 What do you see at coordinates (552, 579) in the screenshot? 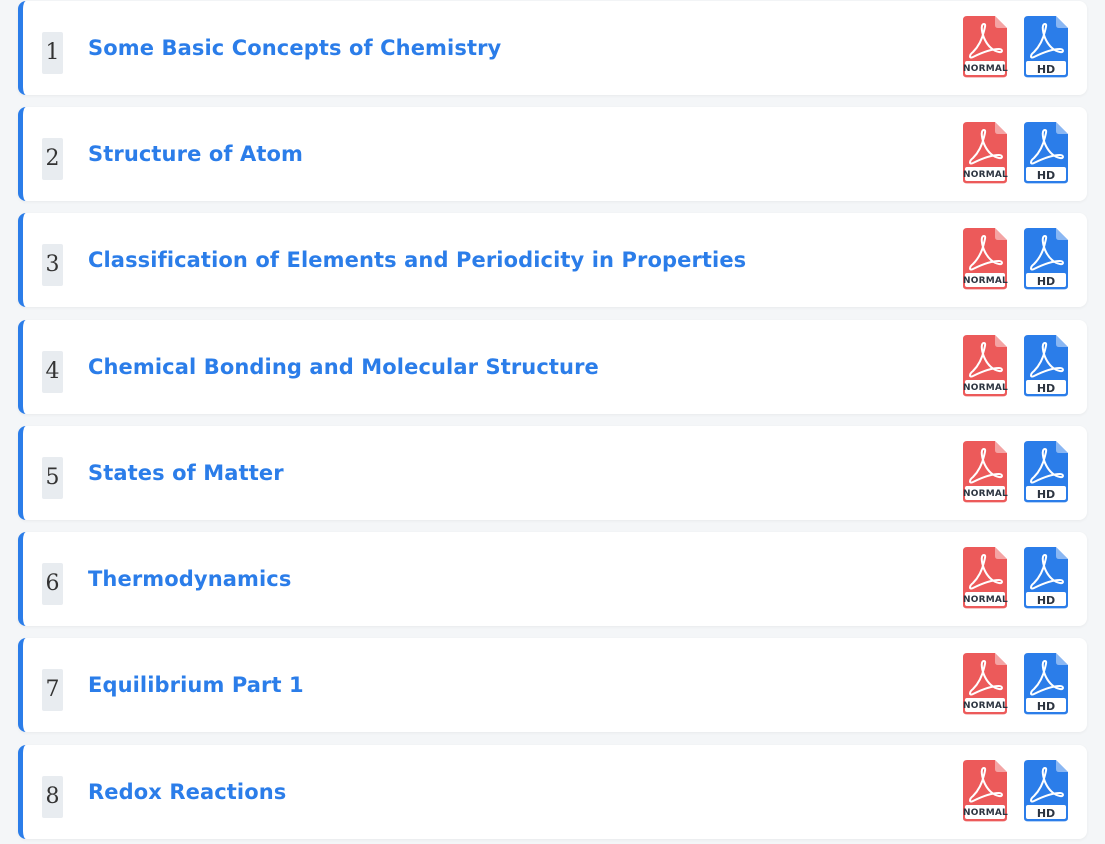
I see `chapter-row: 6 Thermodynamics NORMAL HD` at bounding box center [552, 579].